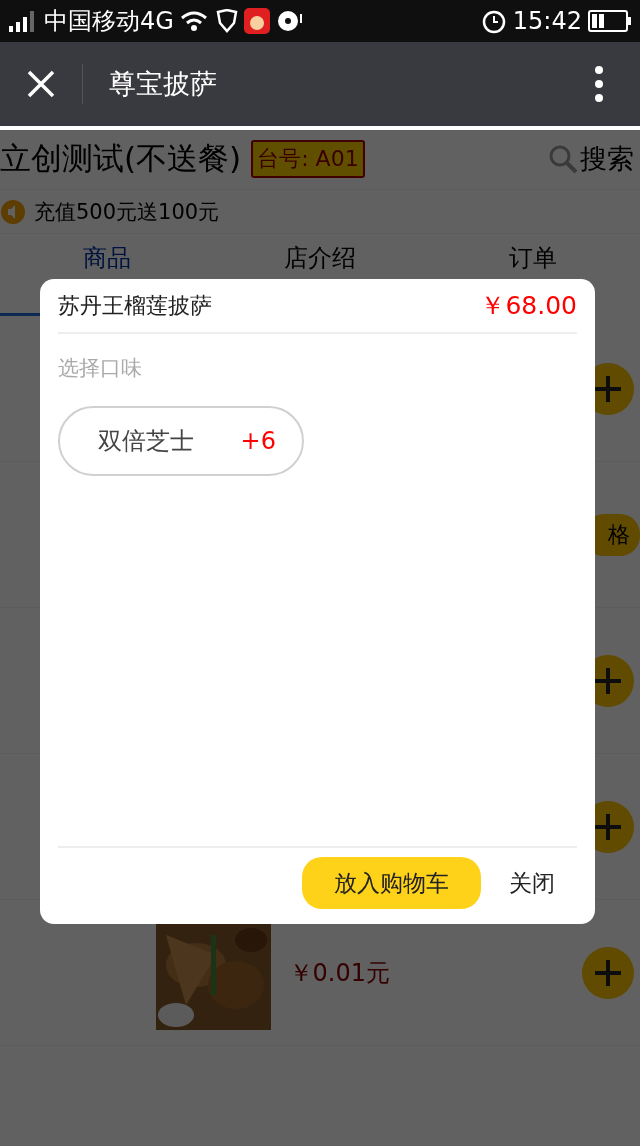  Describe the element at coordinates (100, 368) in the screenshot. I see `section-label: 选择口味` at that location.